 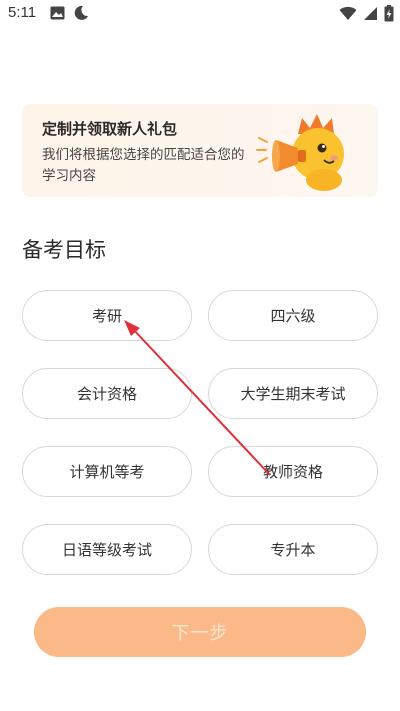 I want to click on image-notification-icon, so click(x=57, y=13).